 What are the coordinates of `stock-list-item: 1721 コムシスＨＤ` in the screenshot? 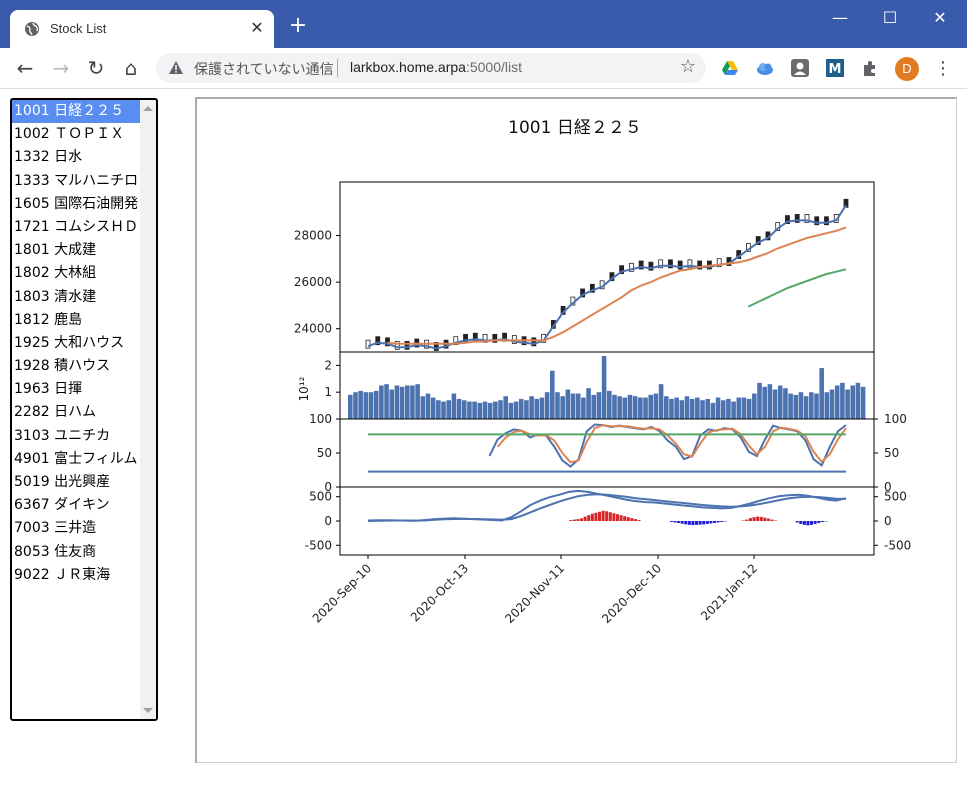 It's located at (76, 227).